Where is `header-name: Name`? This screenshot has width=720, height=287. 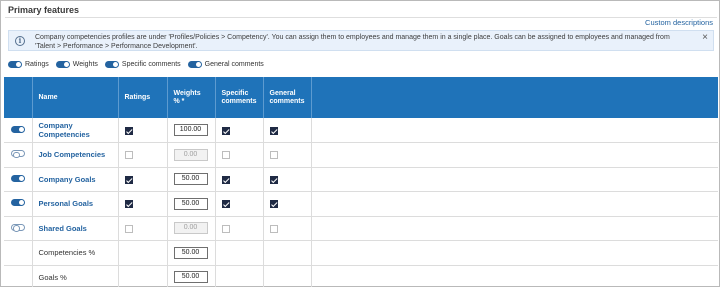
header-name: Name is located at coordinates (75, 97).